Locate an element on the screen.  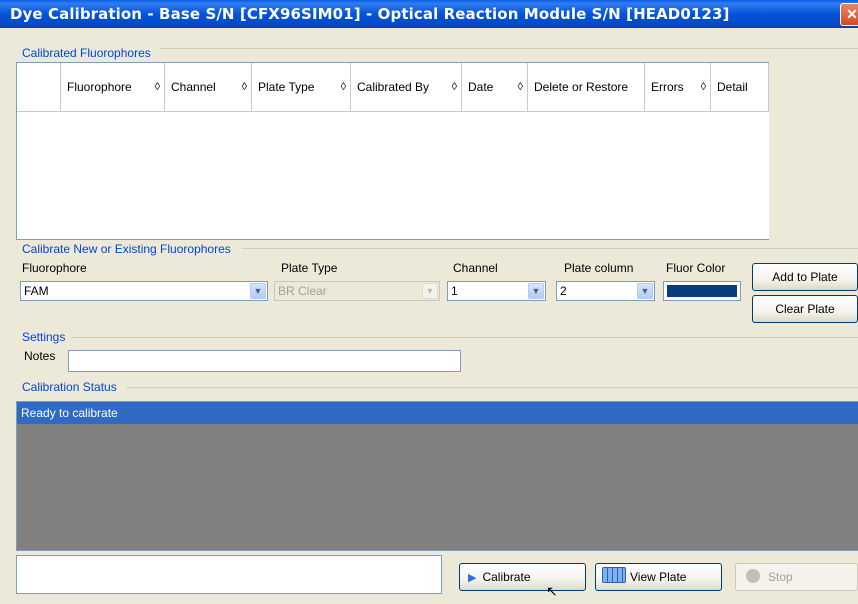
fluorophore-label: Fluorophore is located at coordinates (54, 268).